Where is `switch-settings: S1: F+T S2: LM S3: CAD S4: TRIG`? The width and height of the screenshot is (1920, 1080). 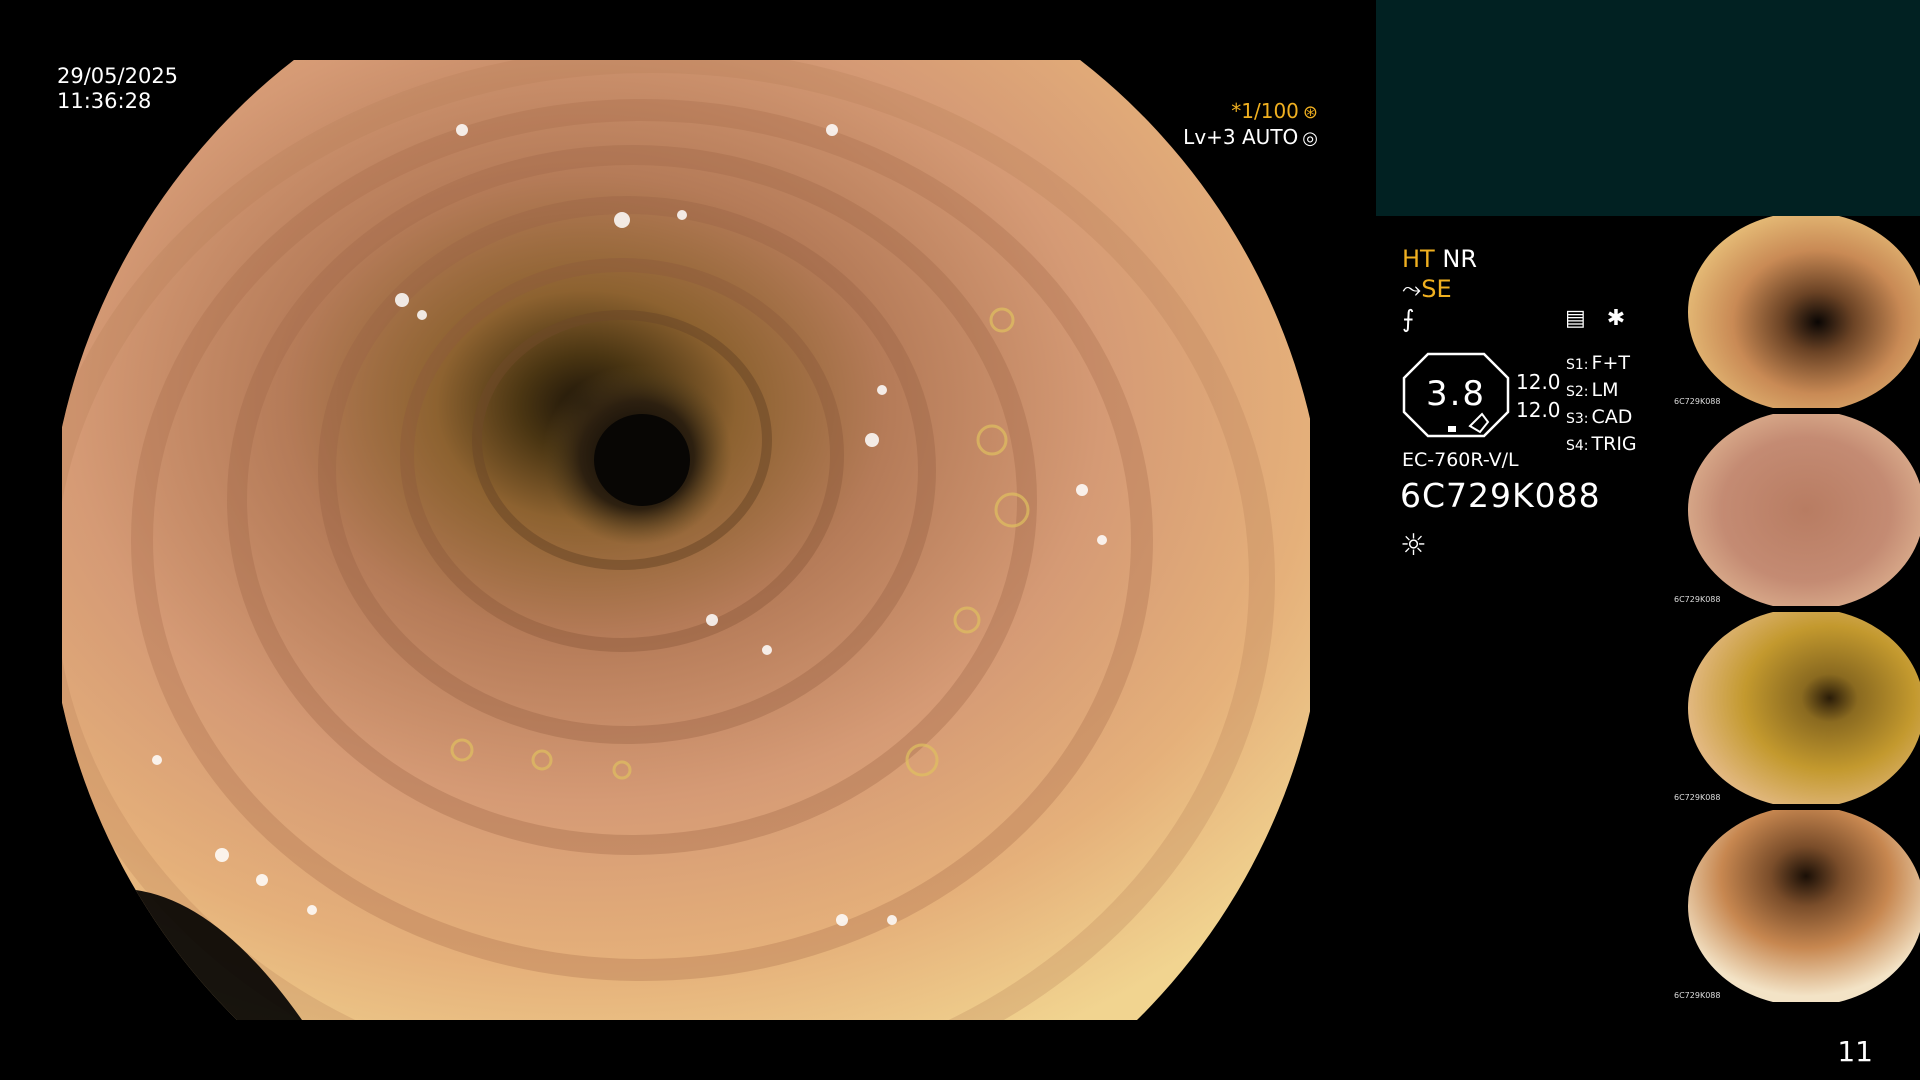 switch-settings: S1: F+T S2: LM S3: CAD S4: TRIG is located at coordinates (1601, 405).